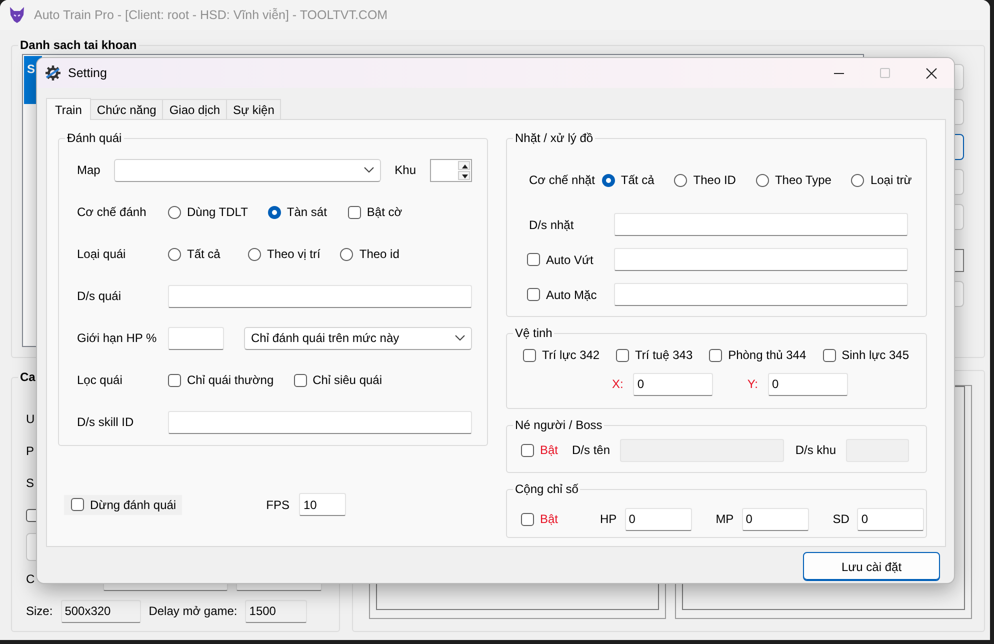 This screenshot has width=994, height=644. I want to click on checkbox: Phòng thủ 344, so click(757, 355).